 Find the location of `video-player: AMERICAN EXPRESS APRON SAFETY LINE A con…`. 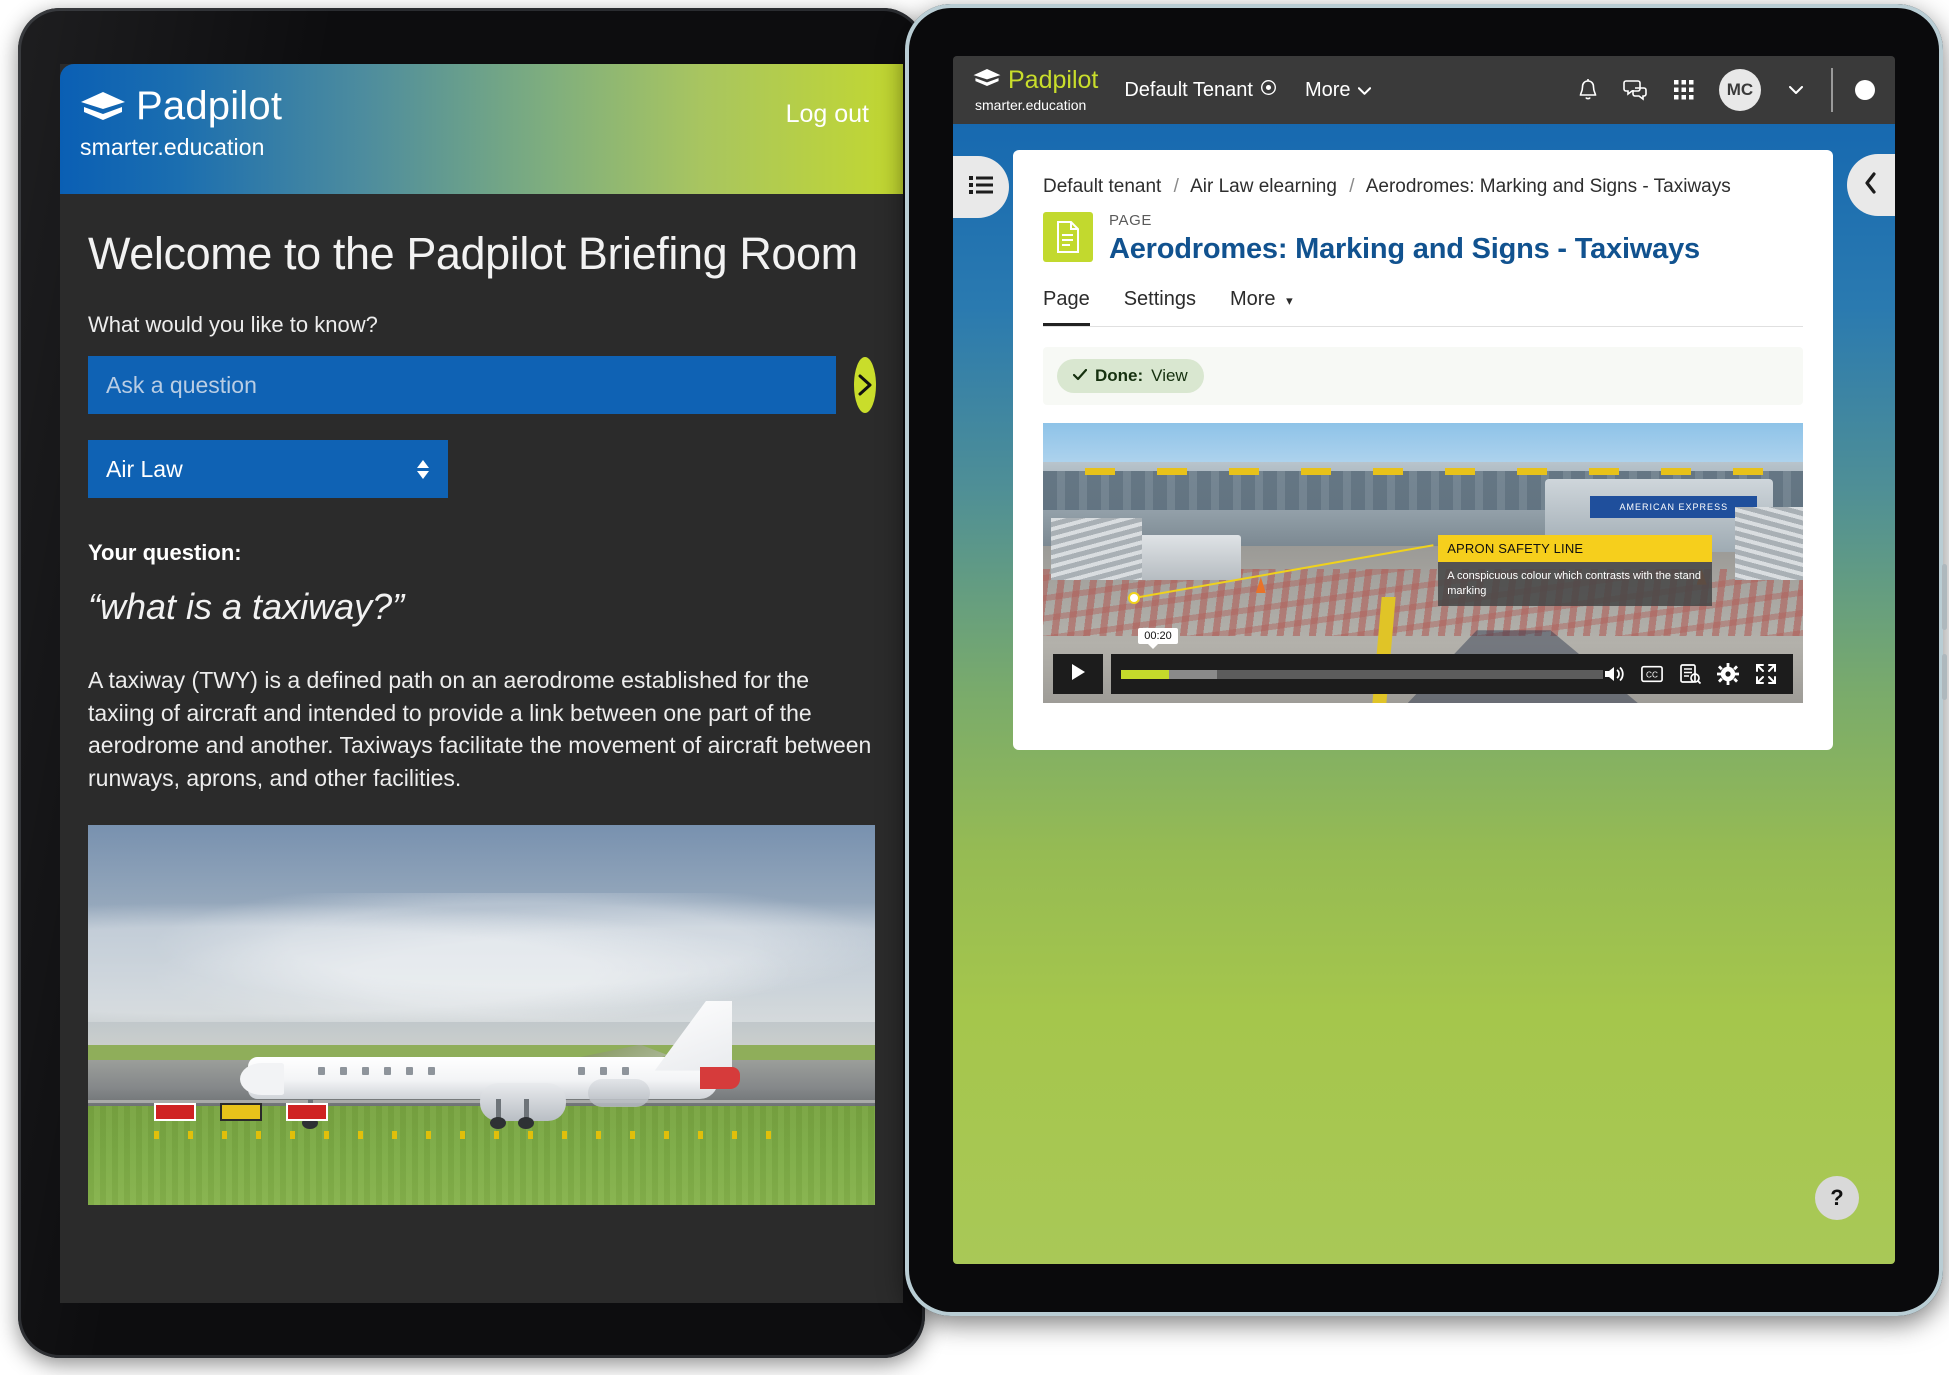

video-player: AMERICAN EXPRESS APRON SAFETY LINE A con… is located at coordinates (1423, 563).